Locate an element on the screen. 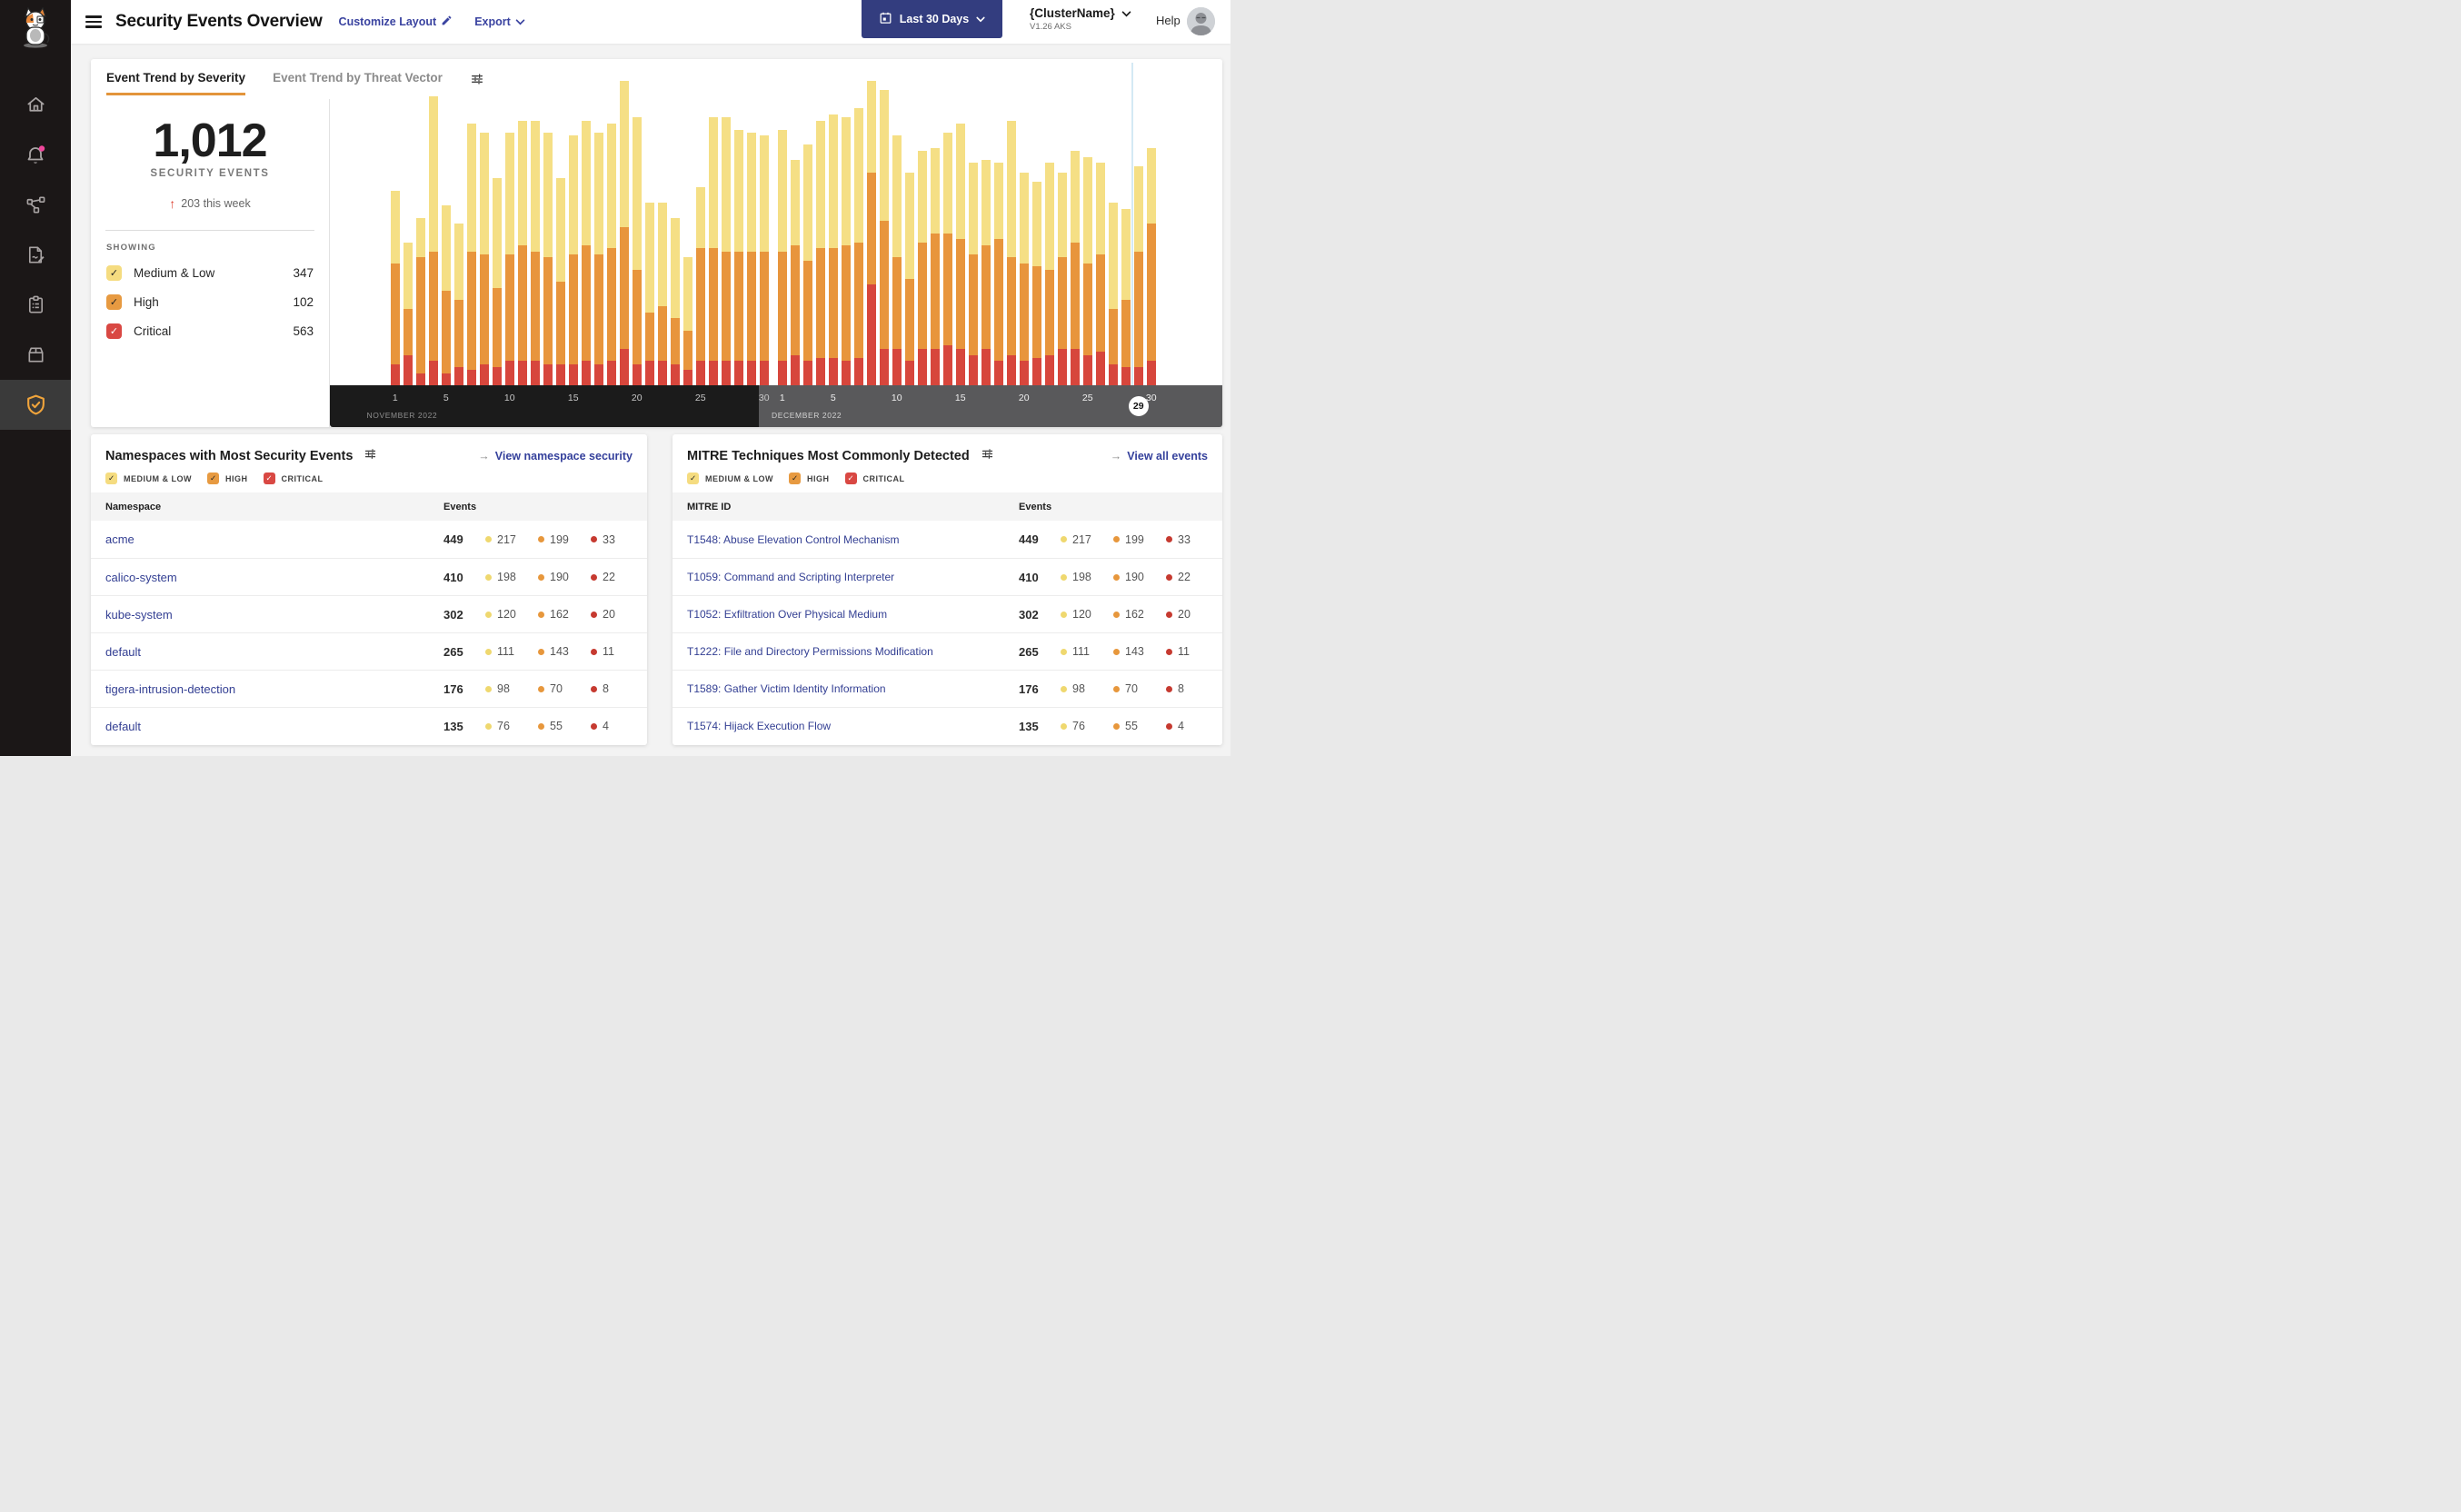  sidebar-item-alerts is located at coordinates (35, 155).